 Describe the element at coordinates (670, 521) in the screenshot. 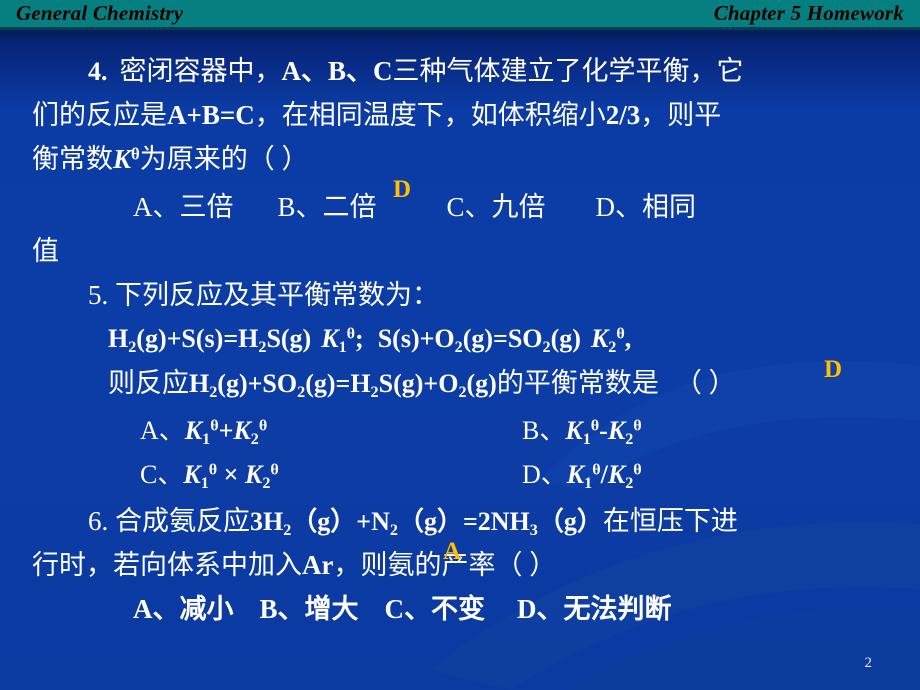

I see `q6-text-2: 在恒压下进` at that location.